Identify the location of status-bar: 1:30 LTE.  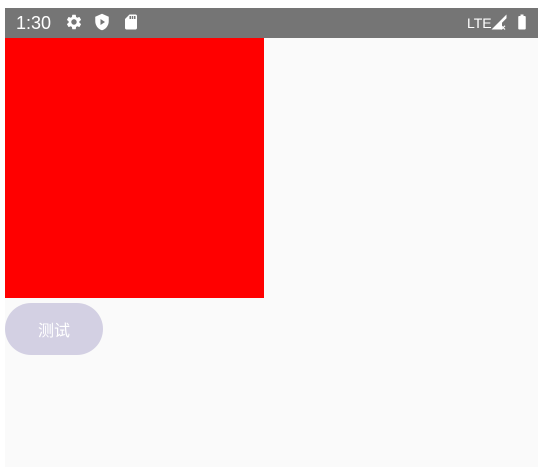
(271, 23).